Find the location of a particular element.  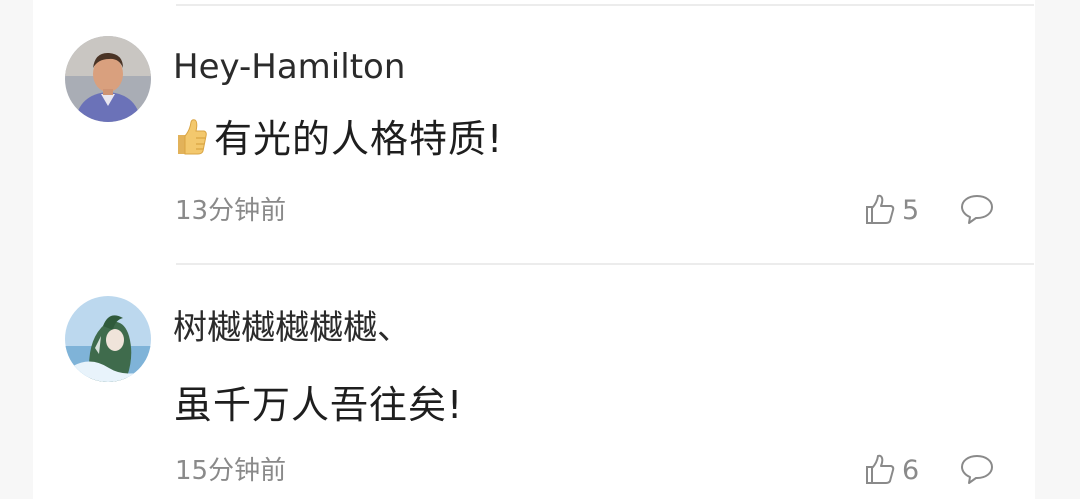

comment-text-row: 有光的人格特质! is located at coordinates (338, 140).